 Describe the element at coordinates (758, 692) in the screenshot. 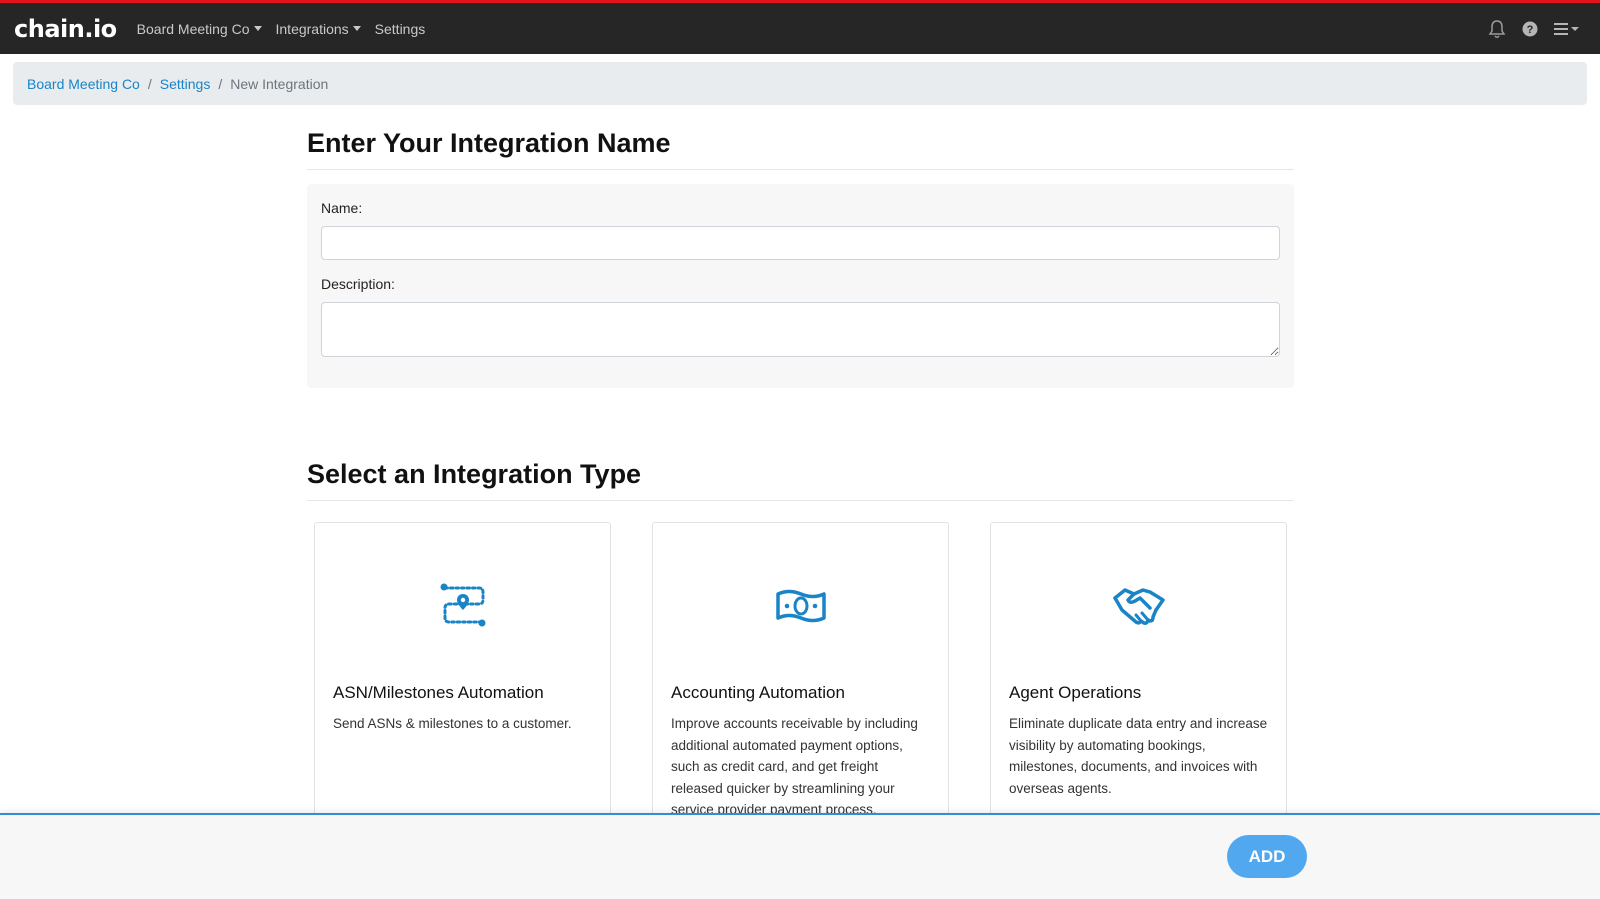

I see `card-title: Accounting Automation` at that location.